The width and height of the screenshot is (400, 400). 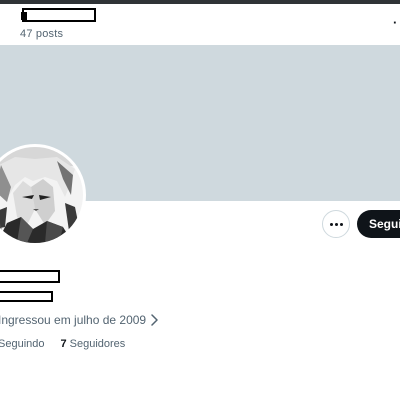 I want to click on ellipsis-icon, so click(x=336, y=224).